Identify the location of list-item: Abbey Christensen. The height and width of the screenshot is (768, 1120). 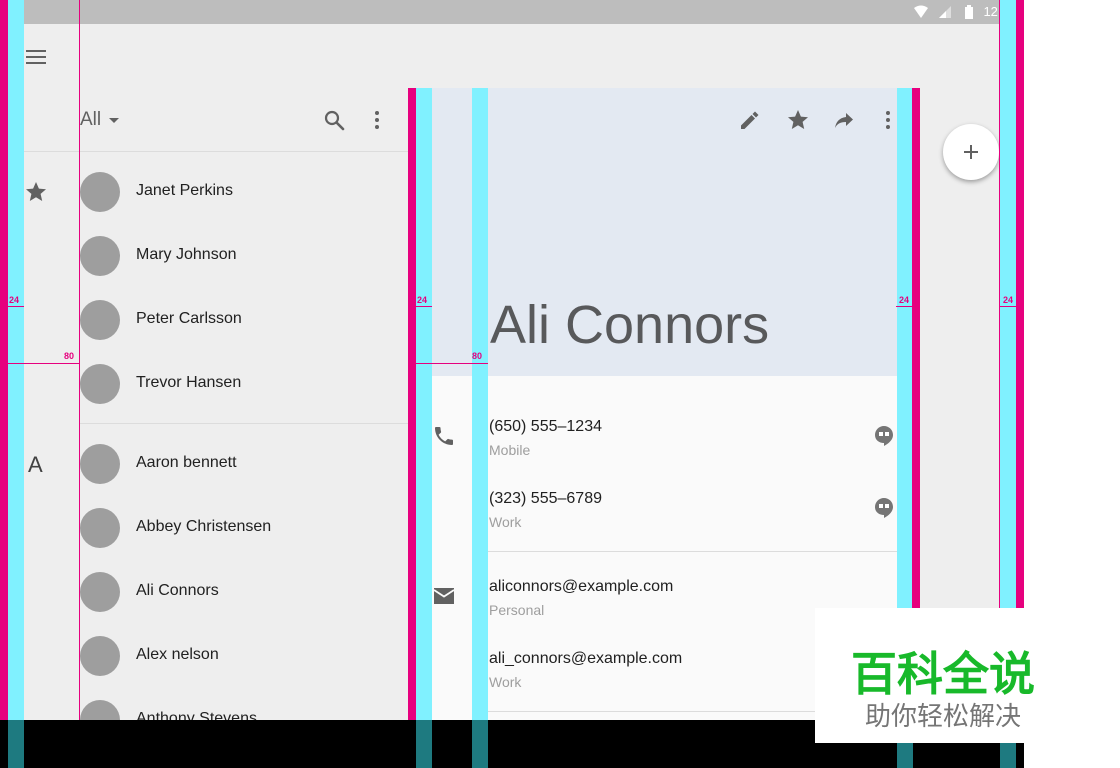
(240, 528).